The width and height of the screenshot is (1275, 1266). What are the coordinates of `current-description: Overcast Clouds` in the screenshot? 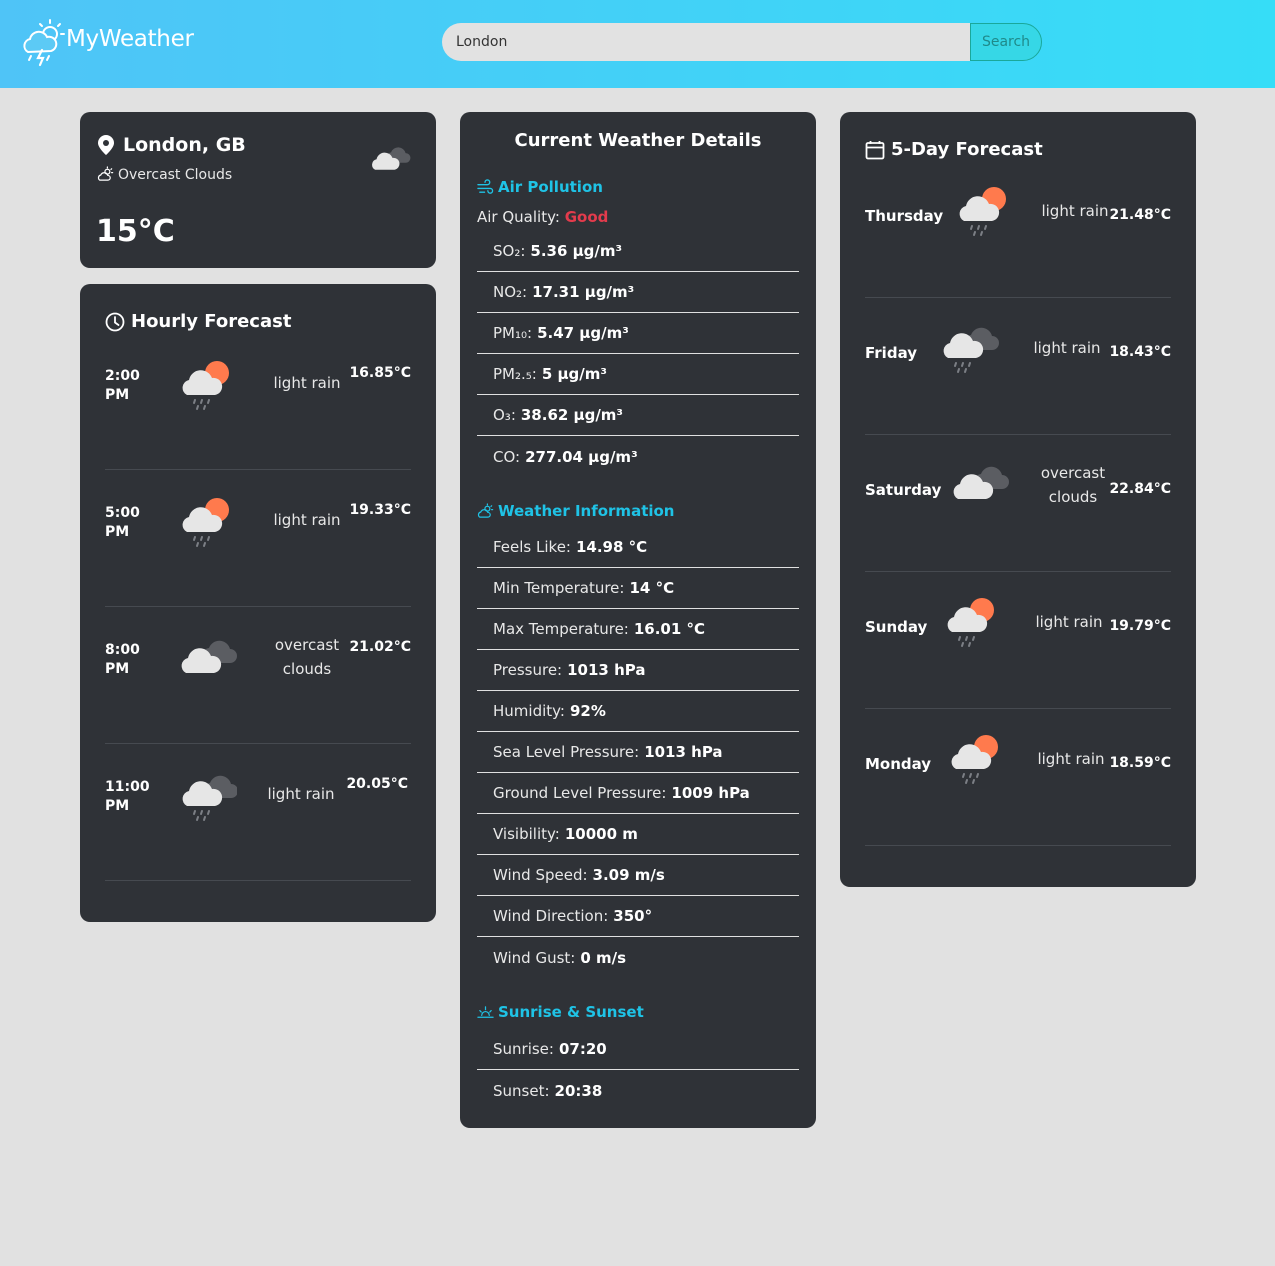 It's located at (164, 174).